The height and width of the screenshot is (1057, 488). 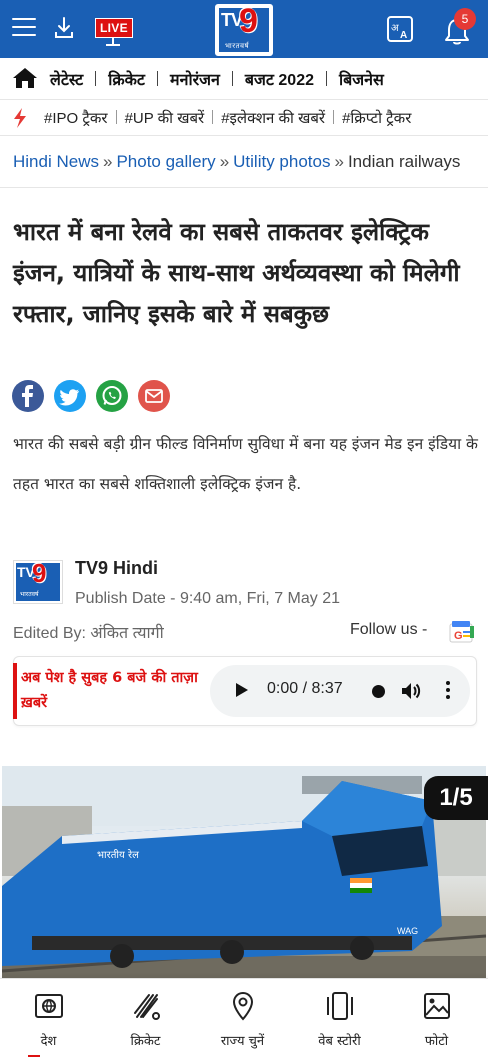 I want to click on trending-tag: #क्रिप्टो ट्रैकर, so click(x=376, y=118).